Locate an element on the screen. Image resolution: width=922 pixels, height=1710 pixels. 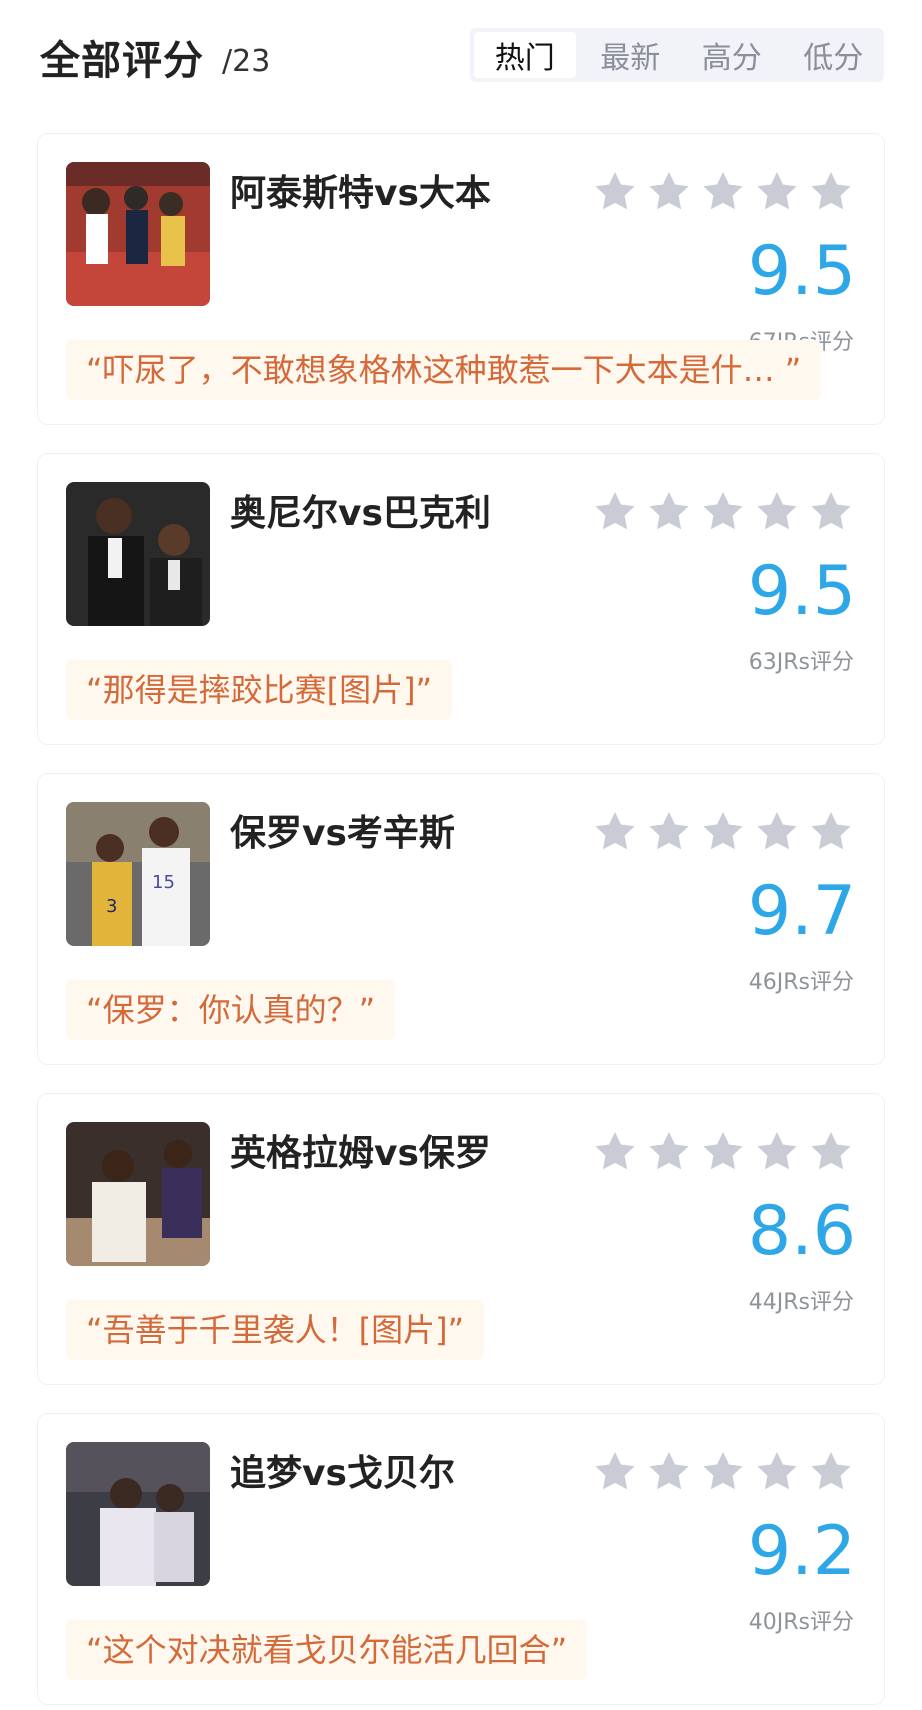
matchup-title: 保罗vs考辛斯 is located at coordinates (342, 833).